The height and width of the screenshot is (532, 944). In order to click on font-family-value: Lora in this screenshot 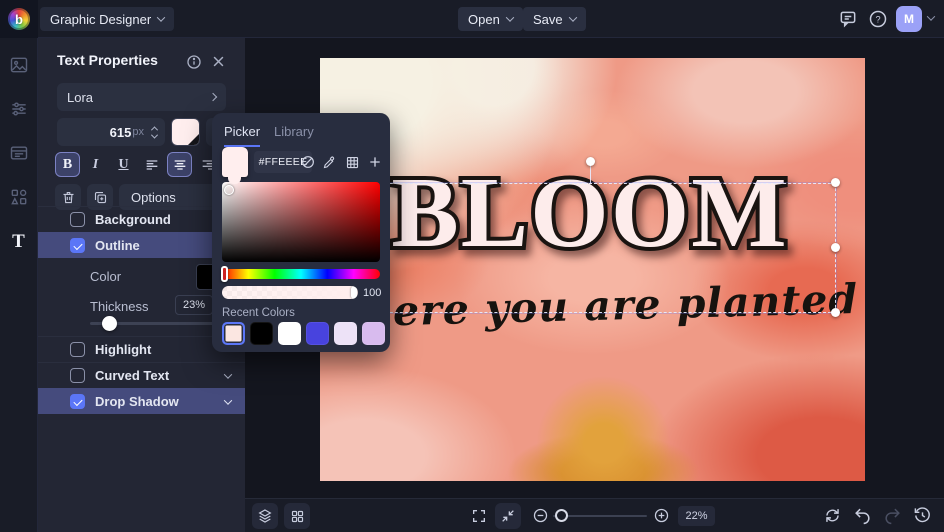, I will do `click(80, 97)`.